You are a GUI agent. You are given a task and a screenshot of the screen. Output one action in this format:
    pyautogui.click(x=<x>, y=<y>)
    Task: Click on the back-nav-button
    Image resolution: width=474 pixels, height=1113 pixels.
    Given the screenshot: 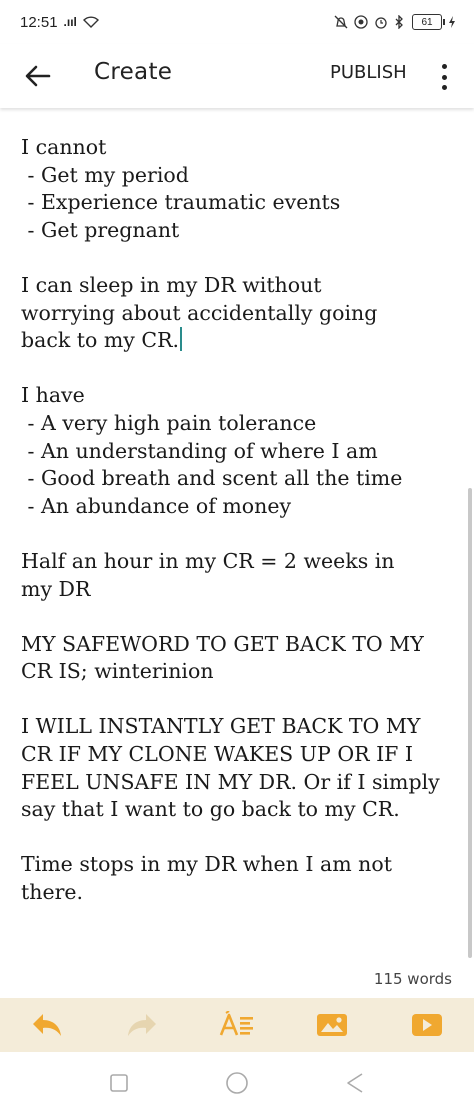 What is the action you would take?
    pyautogui.click(x=355, y=1083)
    